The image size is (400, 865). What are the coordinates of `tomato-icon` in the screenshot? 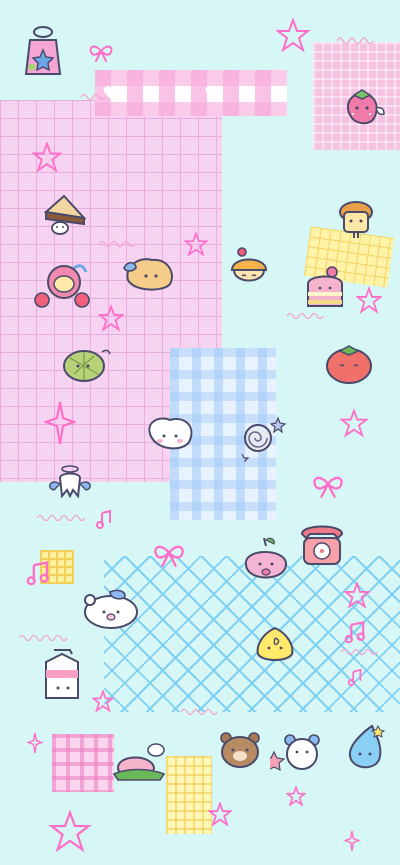 It's located at (349, 364).